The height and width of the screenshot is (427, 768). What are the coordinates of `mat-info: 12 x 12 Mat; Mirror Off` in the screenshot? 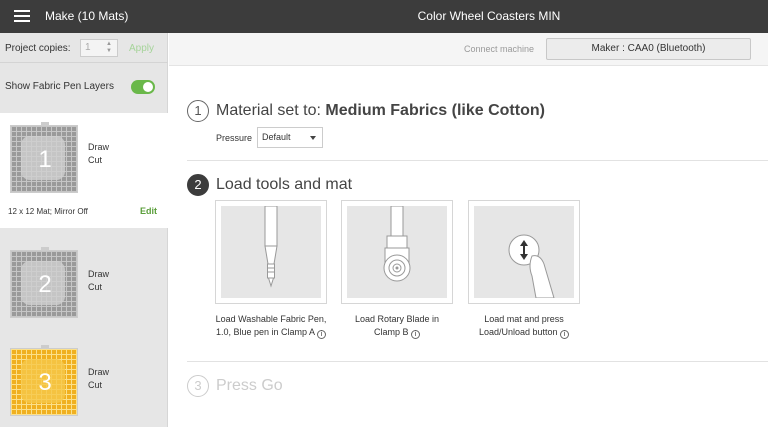 It's located at (48, 211).